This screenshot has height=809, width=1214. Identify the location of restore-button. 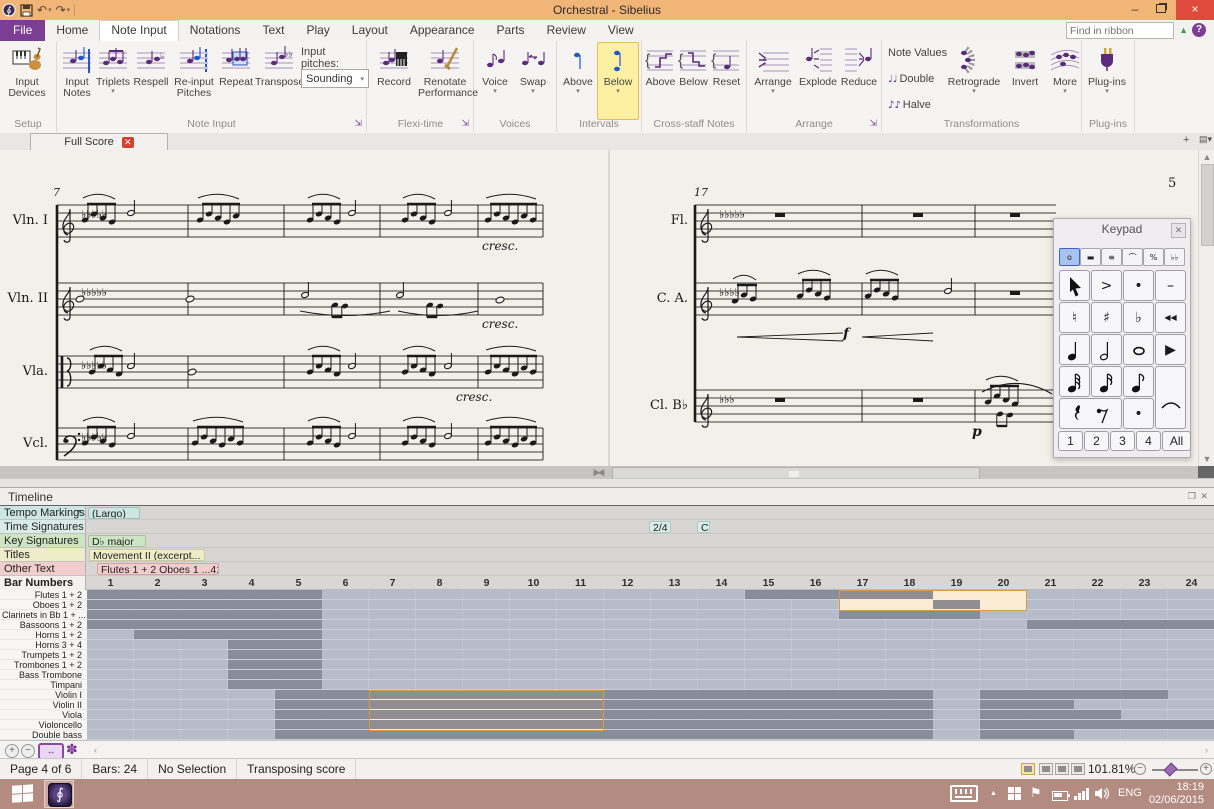
(1161, 10).